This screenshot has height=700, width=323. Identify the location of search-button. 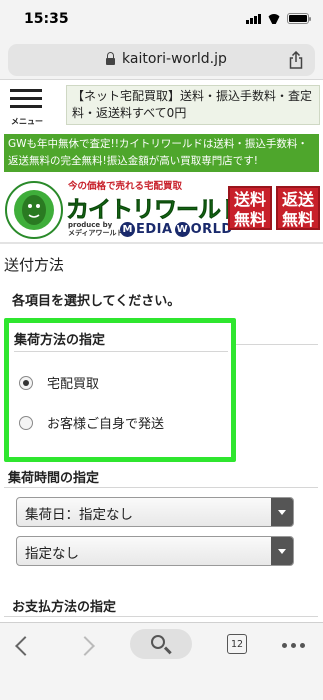
(161, 644).